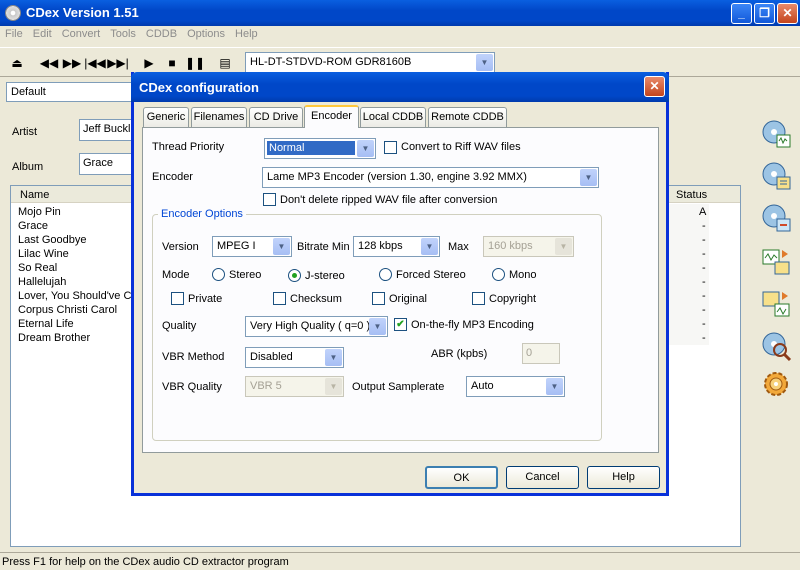 The width and height of the screenshot is (800, 570). Describe the element at coordinates (528, 246) in the screenshot. I see `max-bitrate-select: 160 kbps ▼` at that location.